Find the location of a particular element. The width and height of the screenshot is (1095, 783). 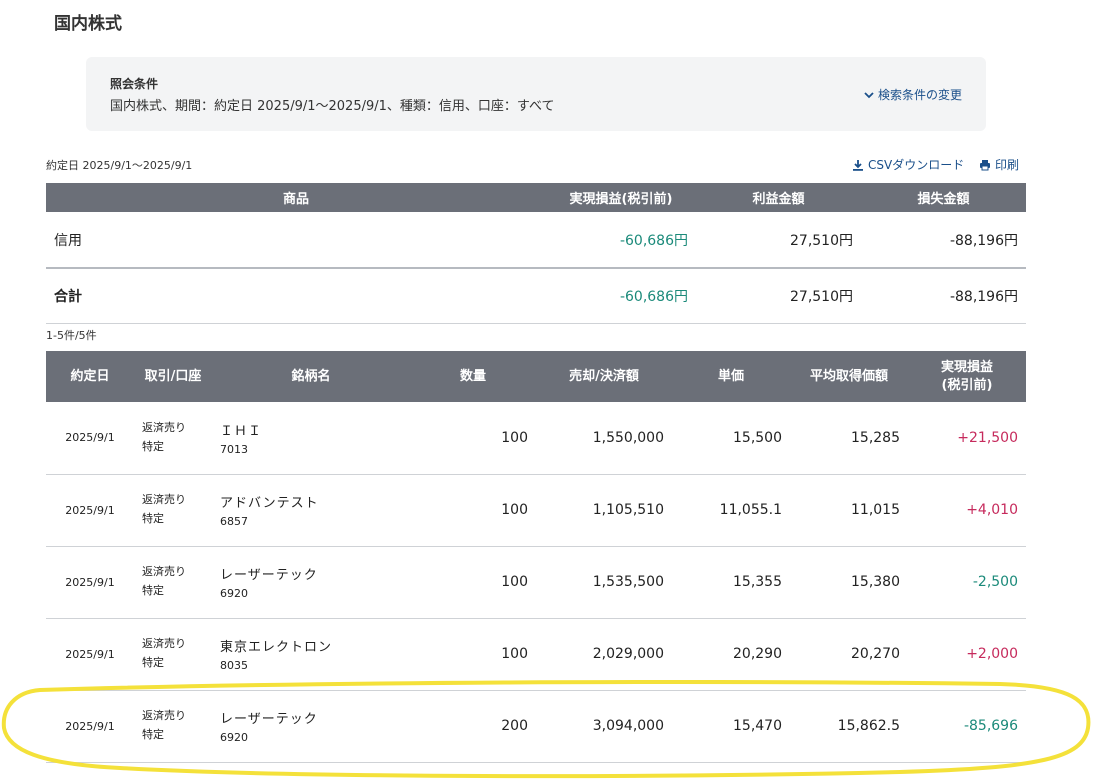

conditions-title: 照会条件 is located at coordinates (134, 84).